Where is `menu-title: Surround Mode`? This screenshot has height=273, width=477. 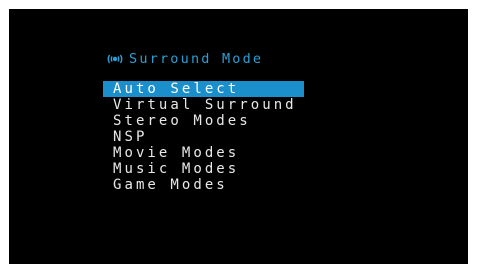 menu-title: Surround Mode is located at coordinates (196, 59).